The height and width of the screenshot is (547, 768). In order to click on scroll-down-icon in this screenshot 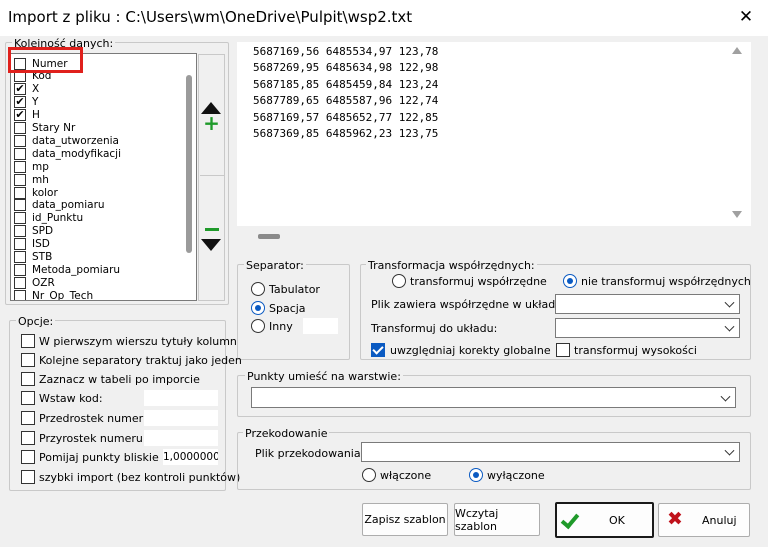, I will do `click(737, 214)`.